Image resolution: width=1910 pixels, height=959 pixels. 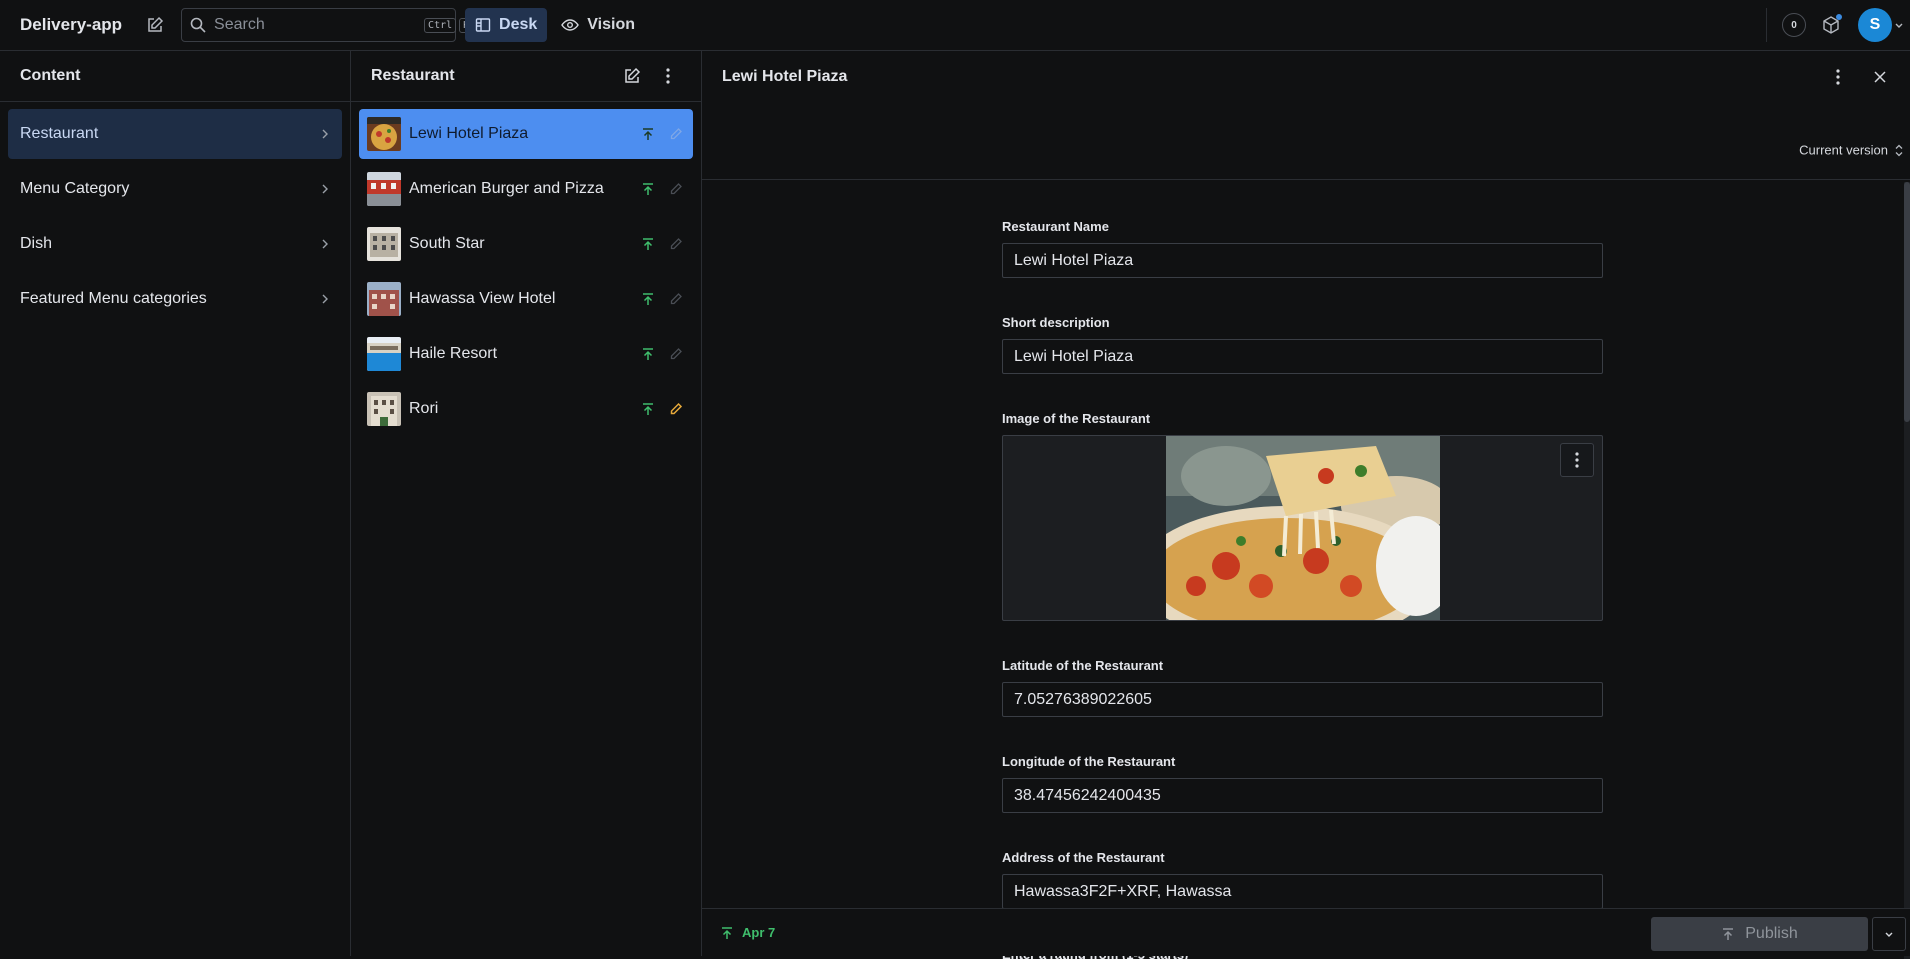 I want to click on field-restaurant-name: Restaurant Name, so click(x=1302, y=248).